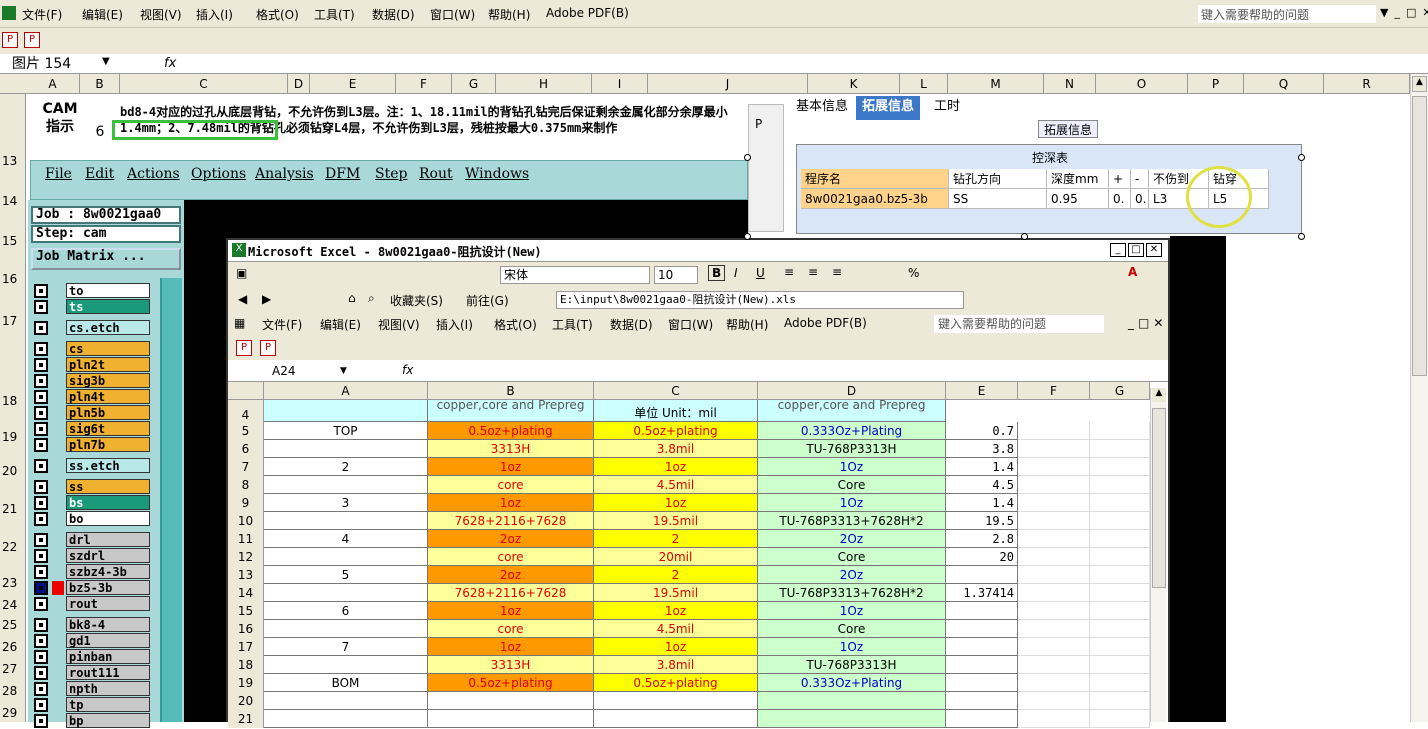 The image size is (1428, 729). I want to click on material-cell: core, so click(511, 557).